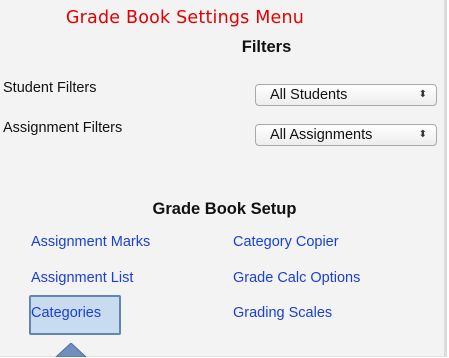 This screenshot has width=449, height=358. I want to click on assignment-marks-link: Assignment Marks, so click(90, 242).